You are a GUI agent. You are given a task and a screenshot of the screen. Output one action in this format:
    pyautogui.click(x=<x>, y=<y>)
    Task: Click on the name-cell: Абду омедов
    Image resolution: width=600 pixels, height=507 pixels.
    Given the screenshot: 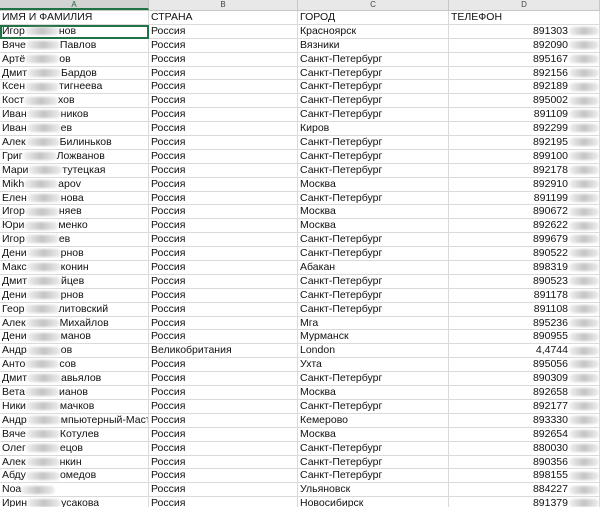 What is the action you would take?
    pyautogui.click(x=74, y=476)
    